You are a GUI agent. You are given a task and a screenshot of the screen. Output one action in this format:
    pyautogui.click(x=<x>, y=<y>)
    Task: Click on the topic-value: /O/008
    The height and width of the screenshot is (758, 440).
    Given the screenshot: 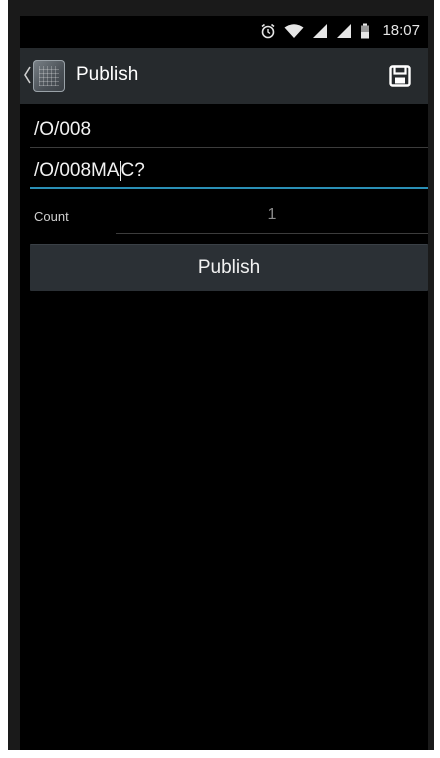 What is the action you would take?
    pyautogui.click(x=63, y=129)
    